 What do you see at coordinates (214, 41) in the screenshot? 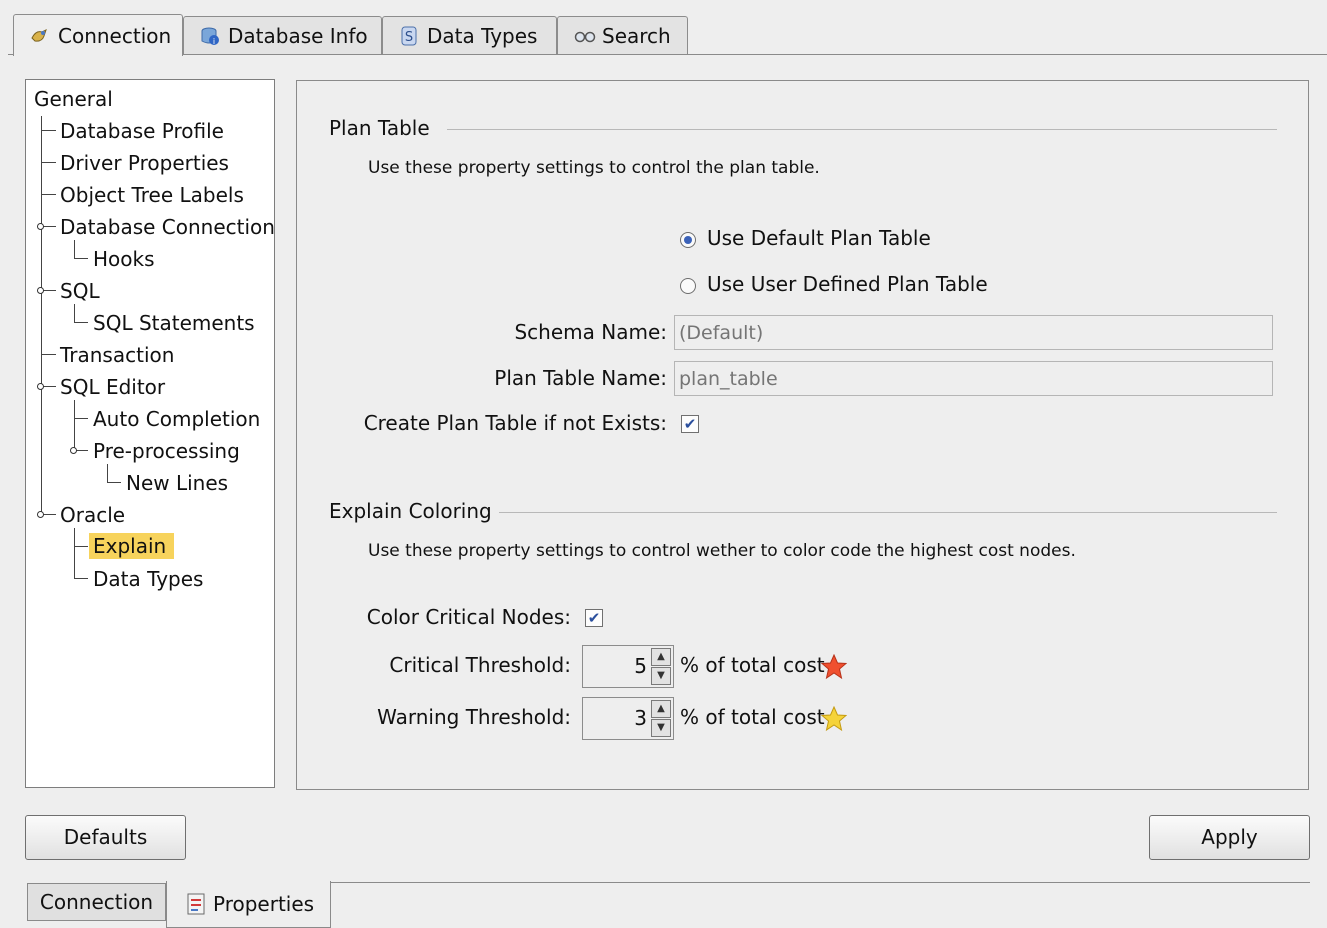
I see `svg-text: i` at bounding box center [214, 41].